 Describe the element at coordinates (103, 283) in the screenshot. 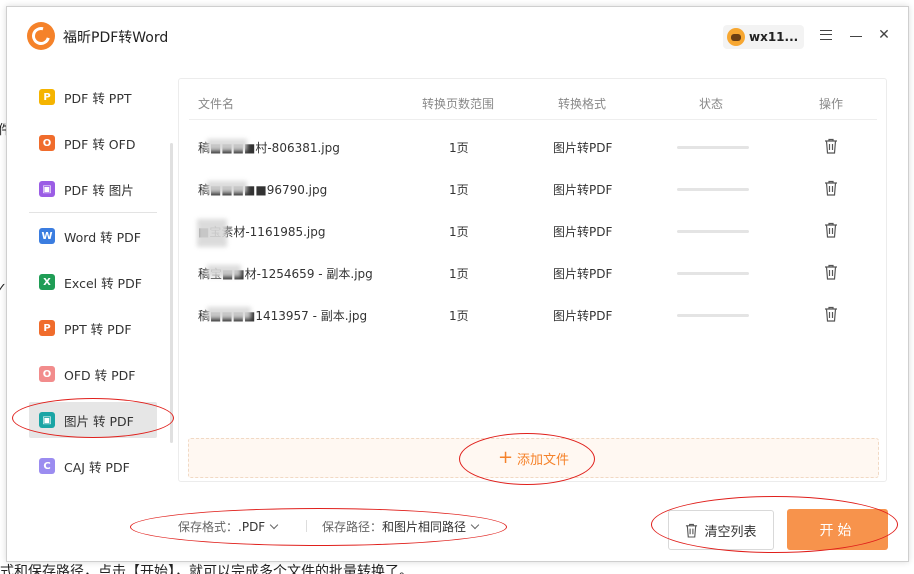

I see `sidebar-item-label: Excel 转 PDF` at that location.